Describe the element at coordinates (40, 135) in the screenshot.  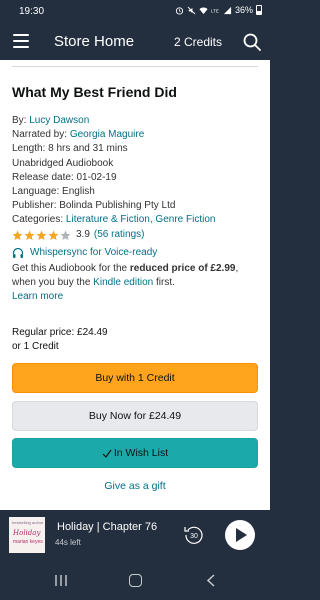
I see `narrator-label: Narrated by:` at that location.